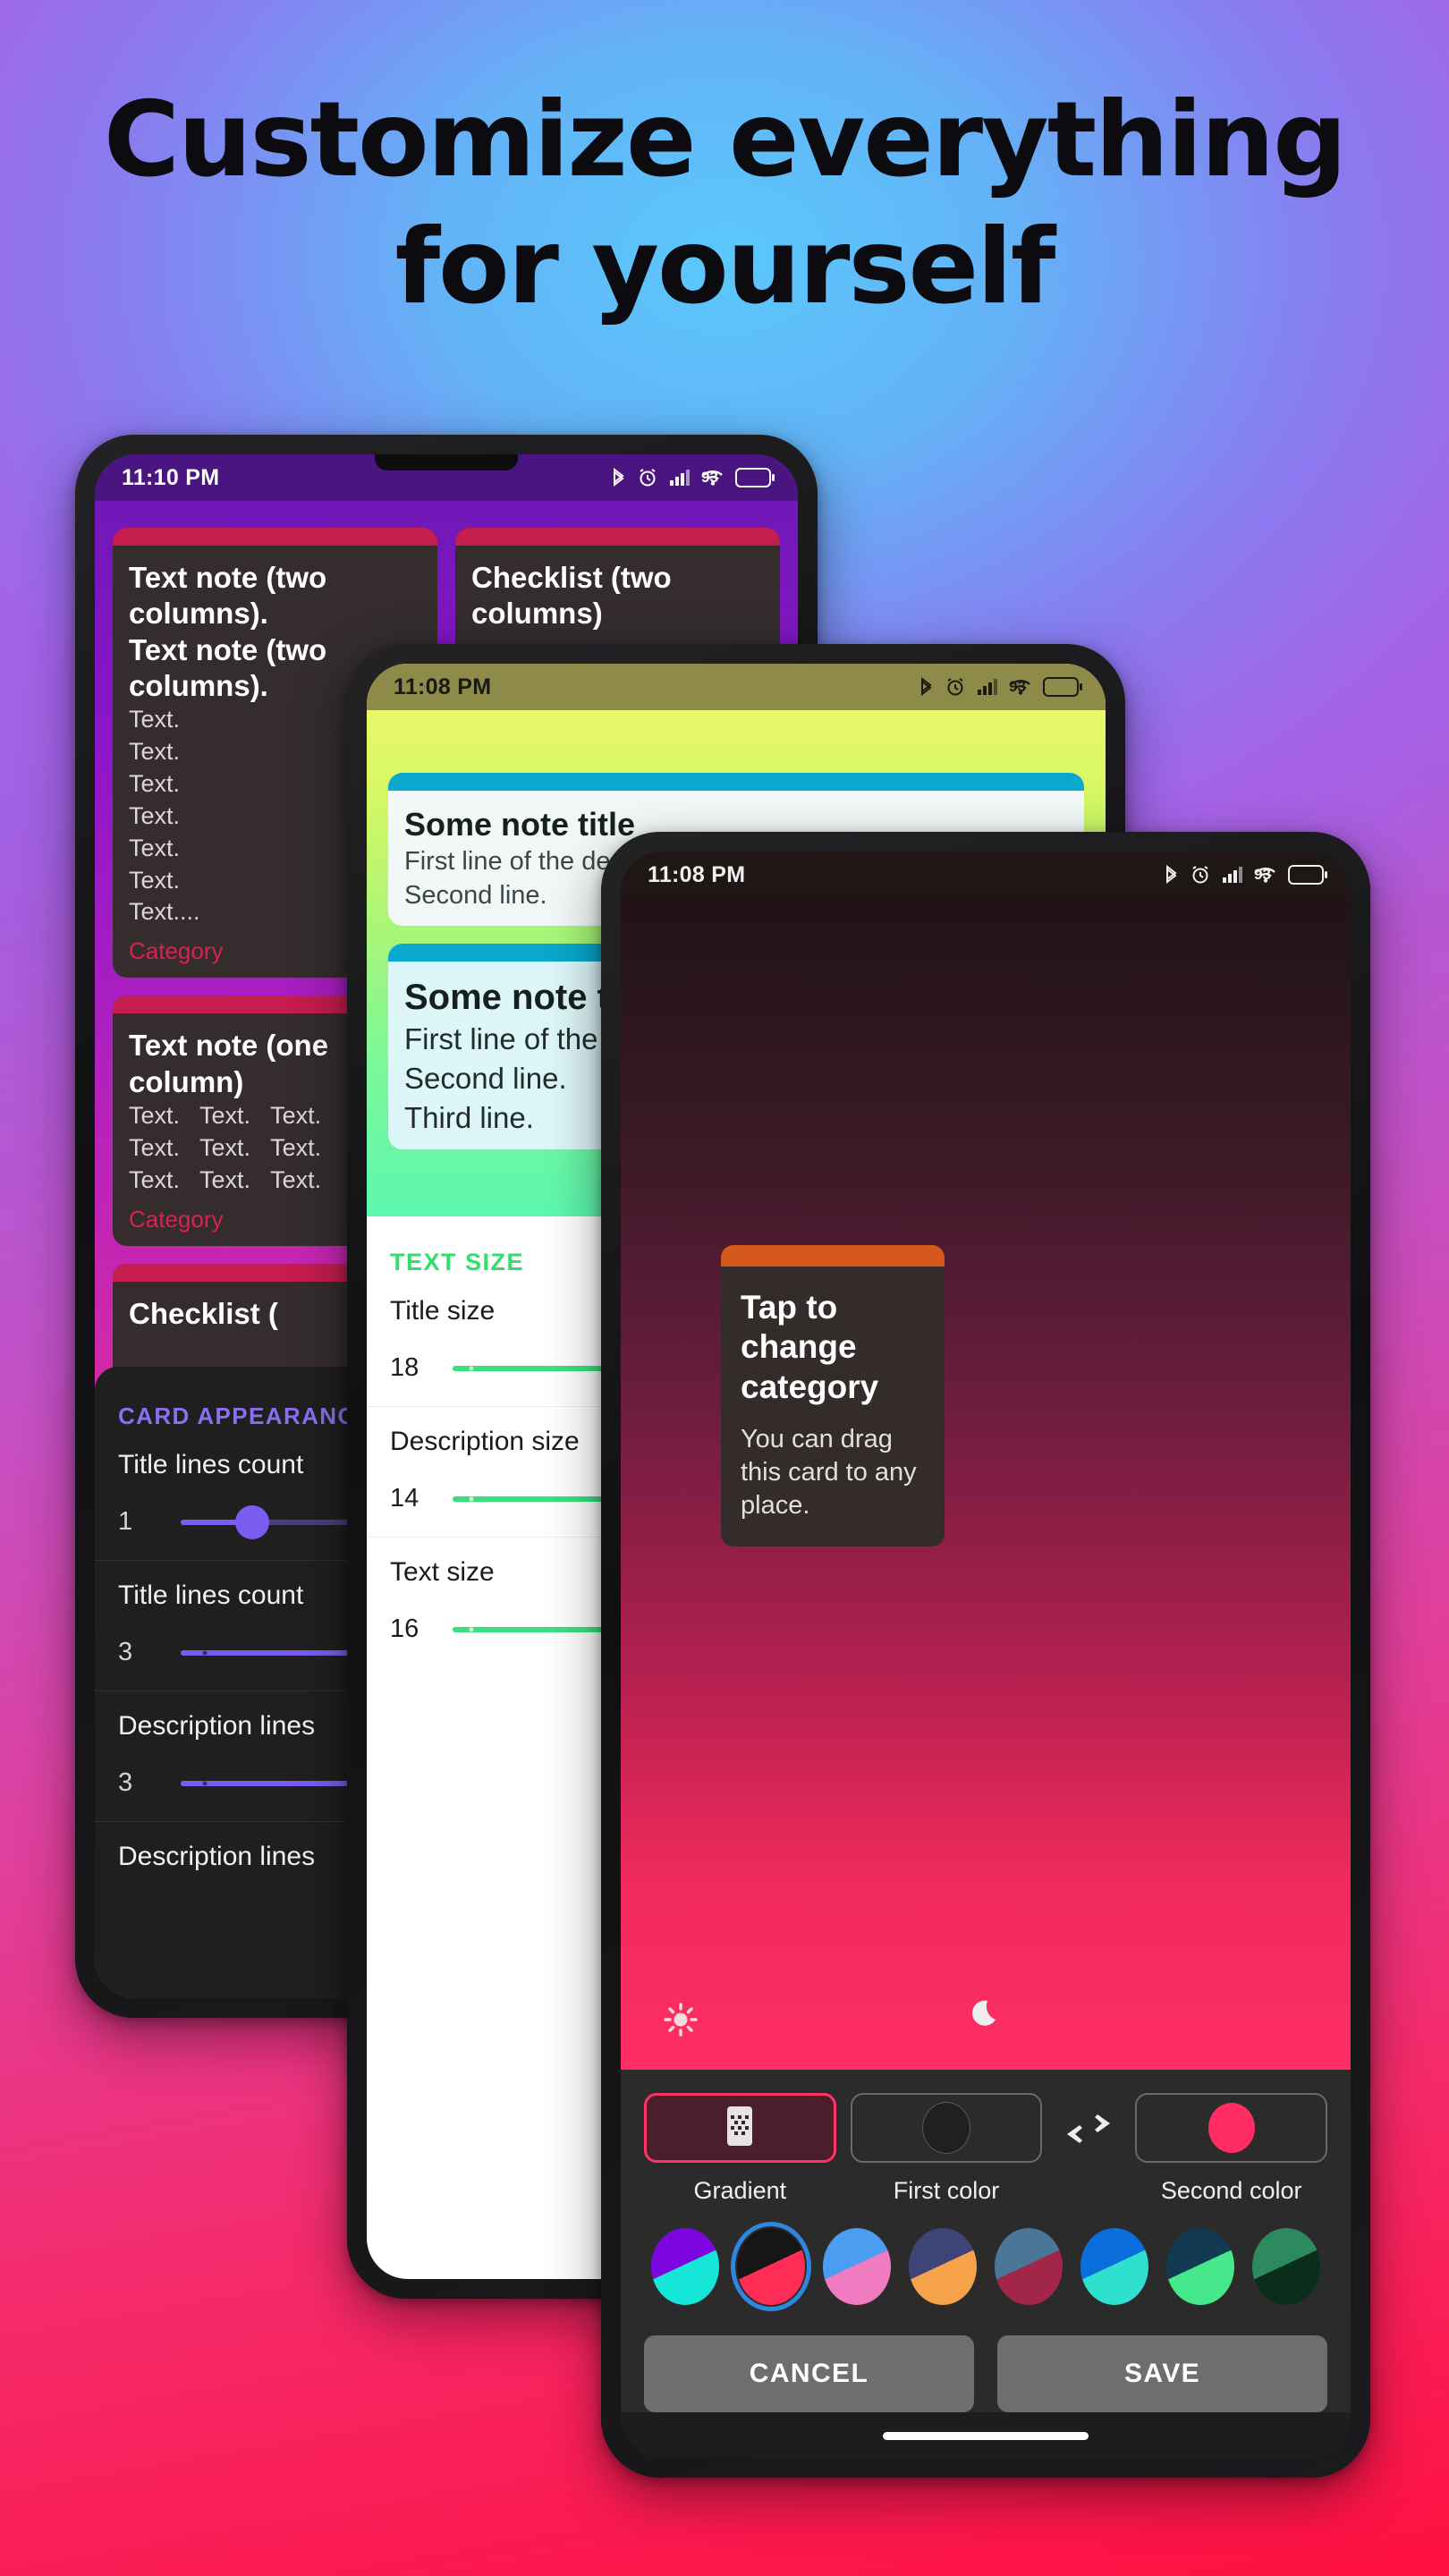 This screenshot has width=1449, height=2576. What do you see at coordinates (725, 140) in the screenshot?
I see `headline-line-1: Customize everything` at bounding box center [725, 140].